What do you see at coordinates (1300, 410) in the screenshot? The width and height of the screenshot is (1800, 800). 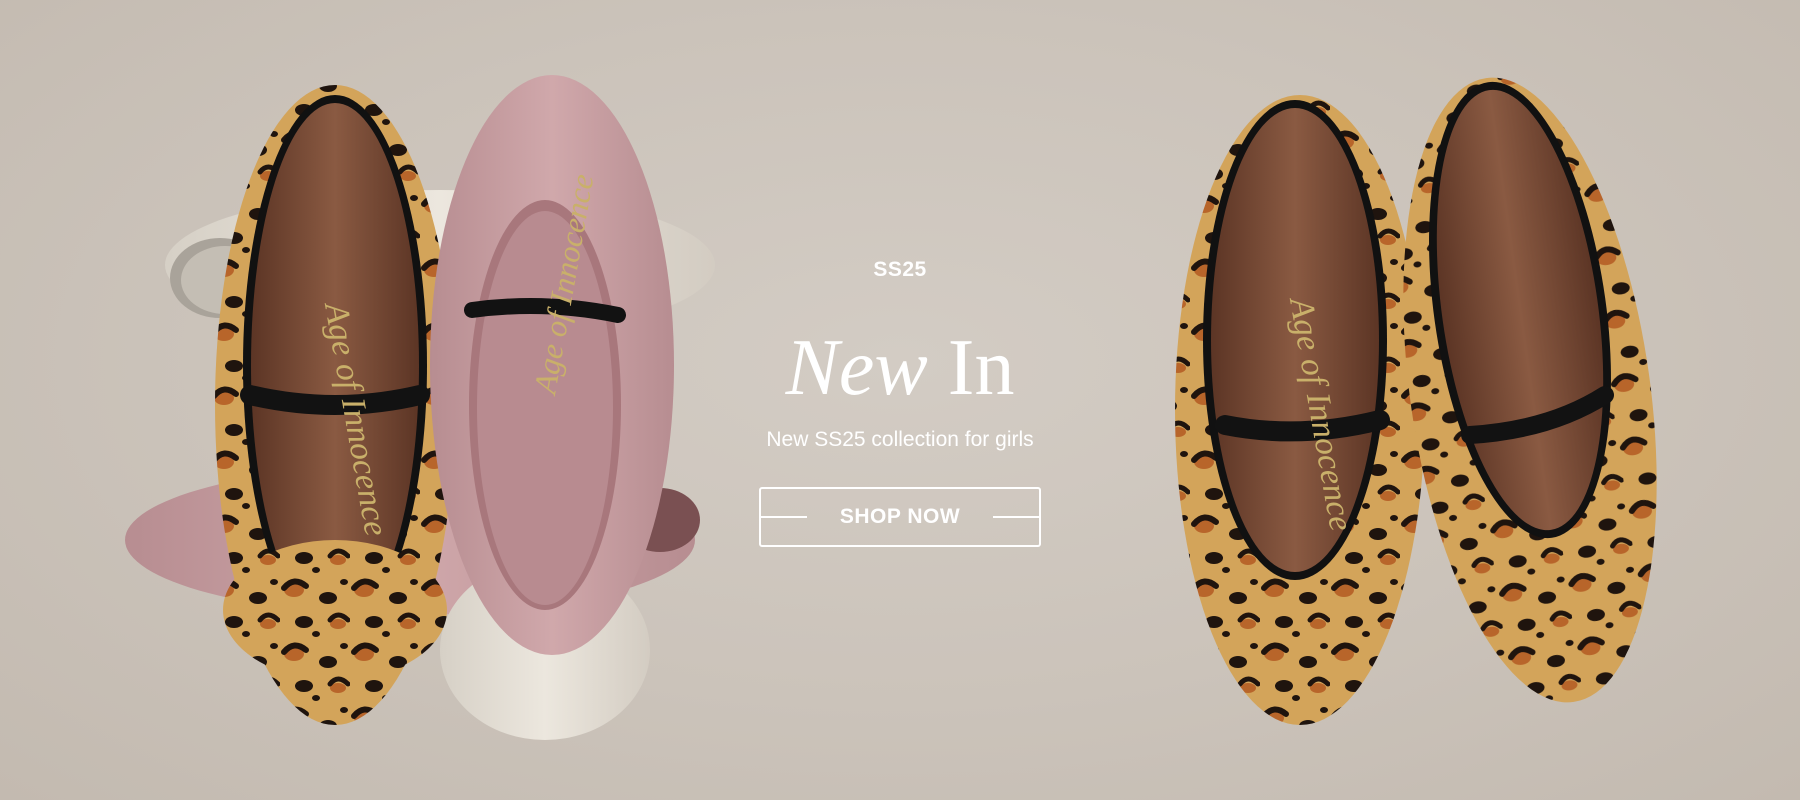 I see `leopard-ballet-flat-pair-left: Age of Innocence` at bounding box center [1300, 410].